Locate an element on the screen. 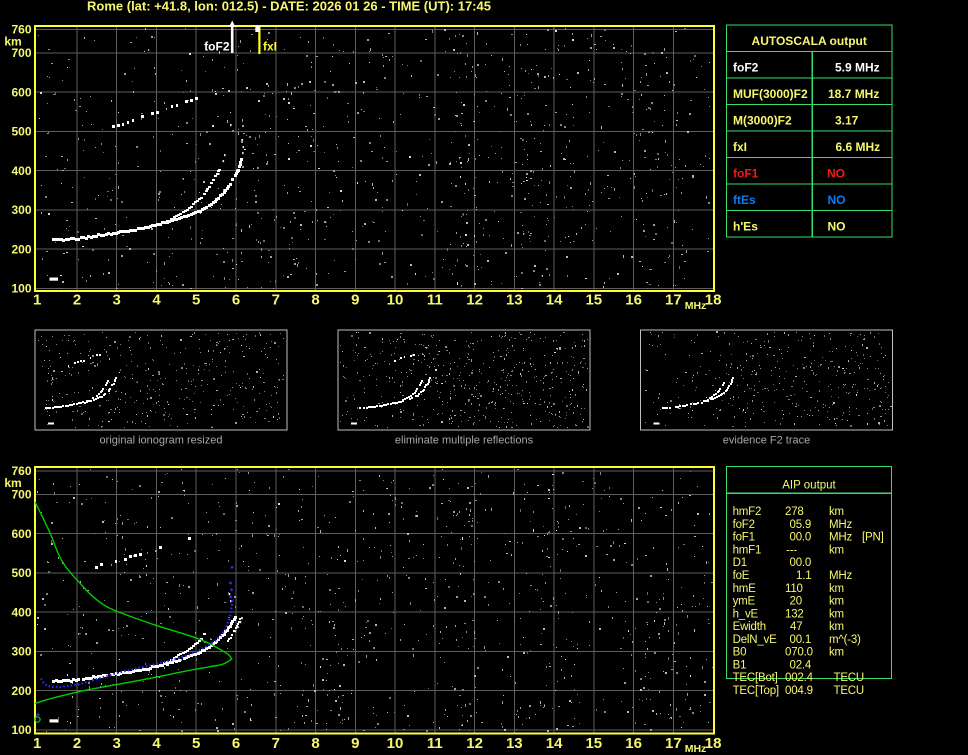 This screenshot has height=755, width=968. svg-text: TEC[Top] is located at coordinates (756, 691).